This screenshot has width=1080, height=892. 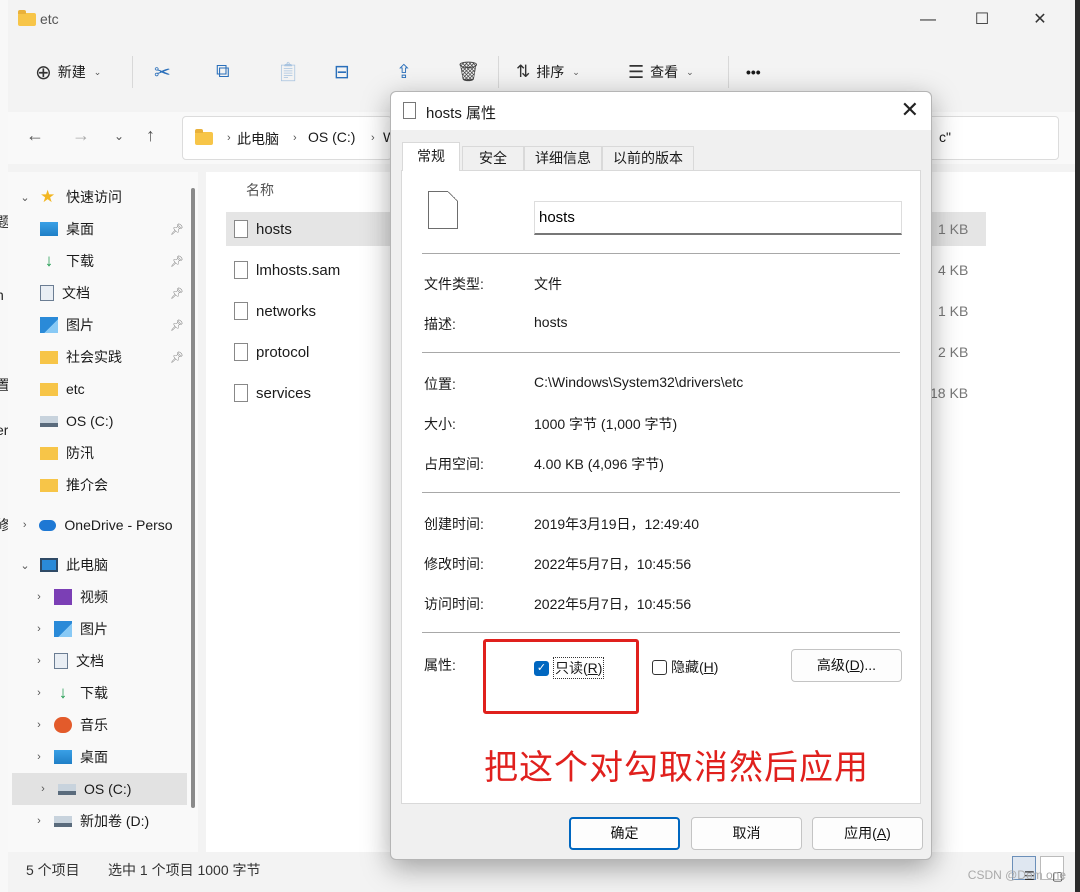 What do you see at coordinates (718, 218) in the screenshot?
I see `file-name-field` at bounding box center [718, 218].